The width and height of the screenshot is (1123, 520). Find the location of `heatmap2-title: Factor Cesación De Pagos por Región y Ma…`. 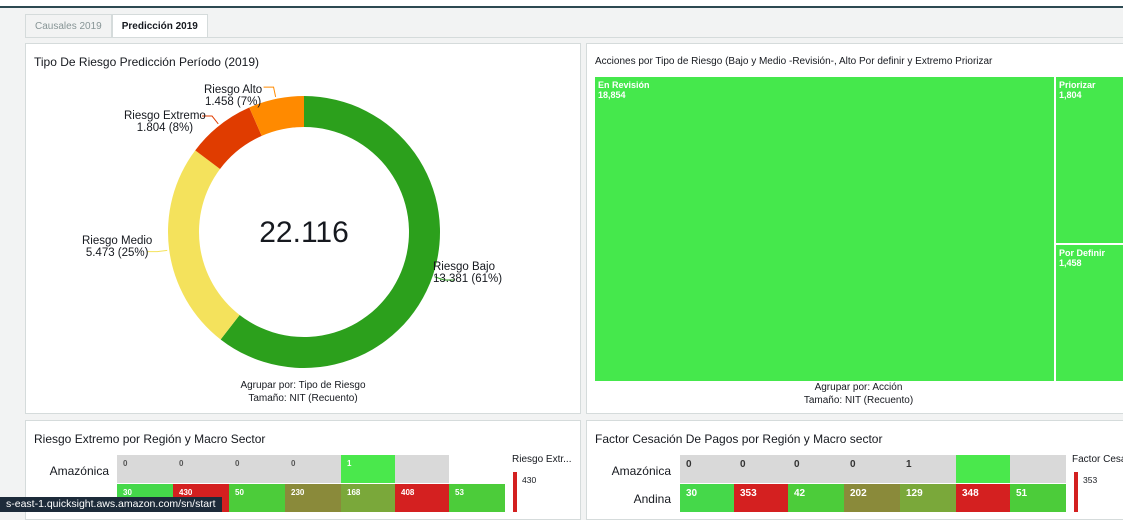

heatmap2-title: Factor Cesación De Pagos por Región y Ma… is located at coordinates (739, 439).